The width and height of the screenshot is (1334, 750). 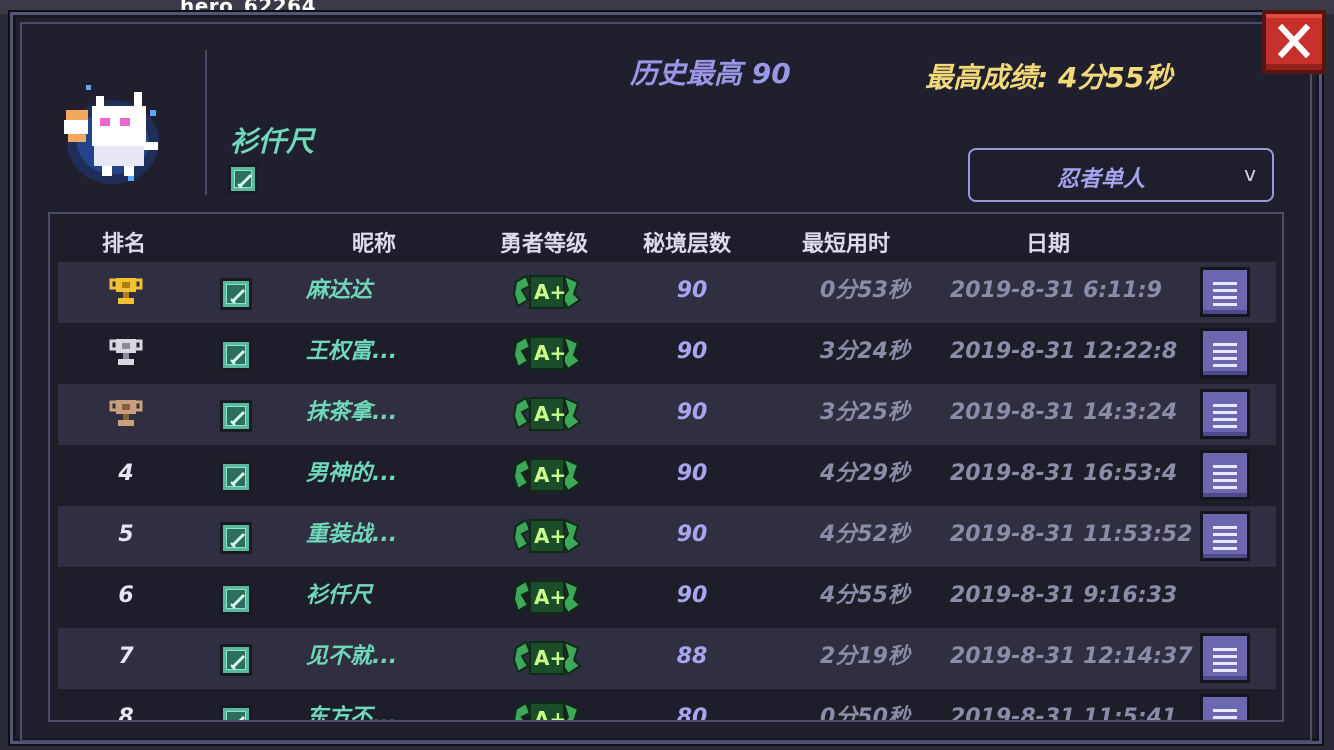 I want to click on mode-select-dropdown: 忍者单人 v, so click(x=1121, y=175).